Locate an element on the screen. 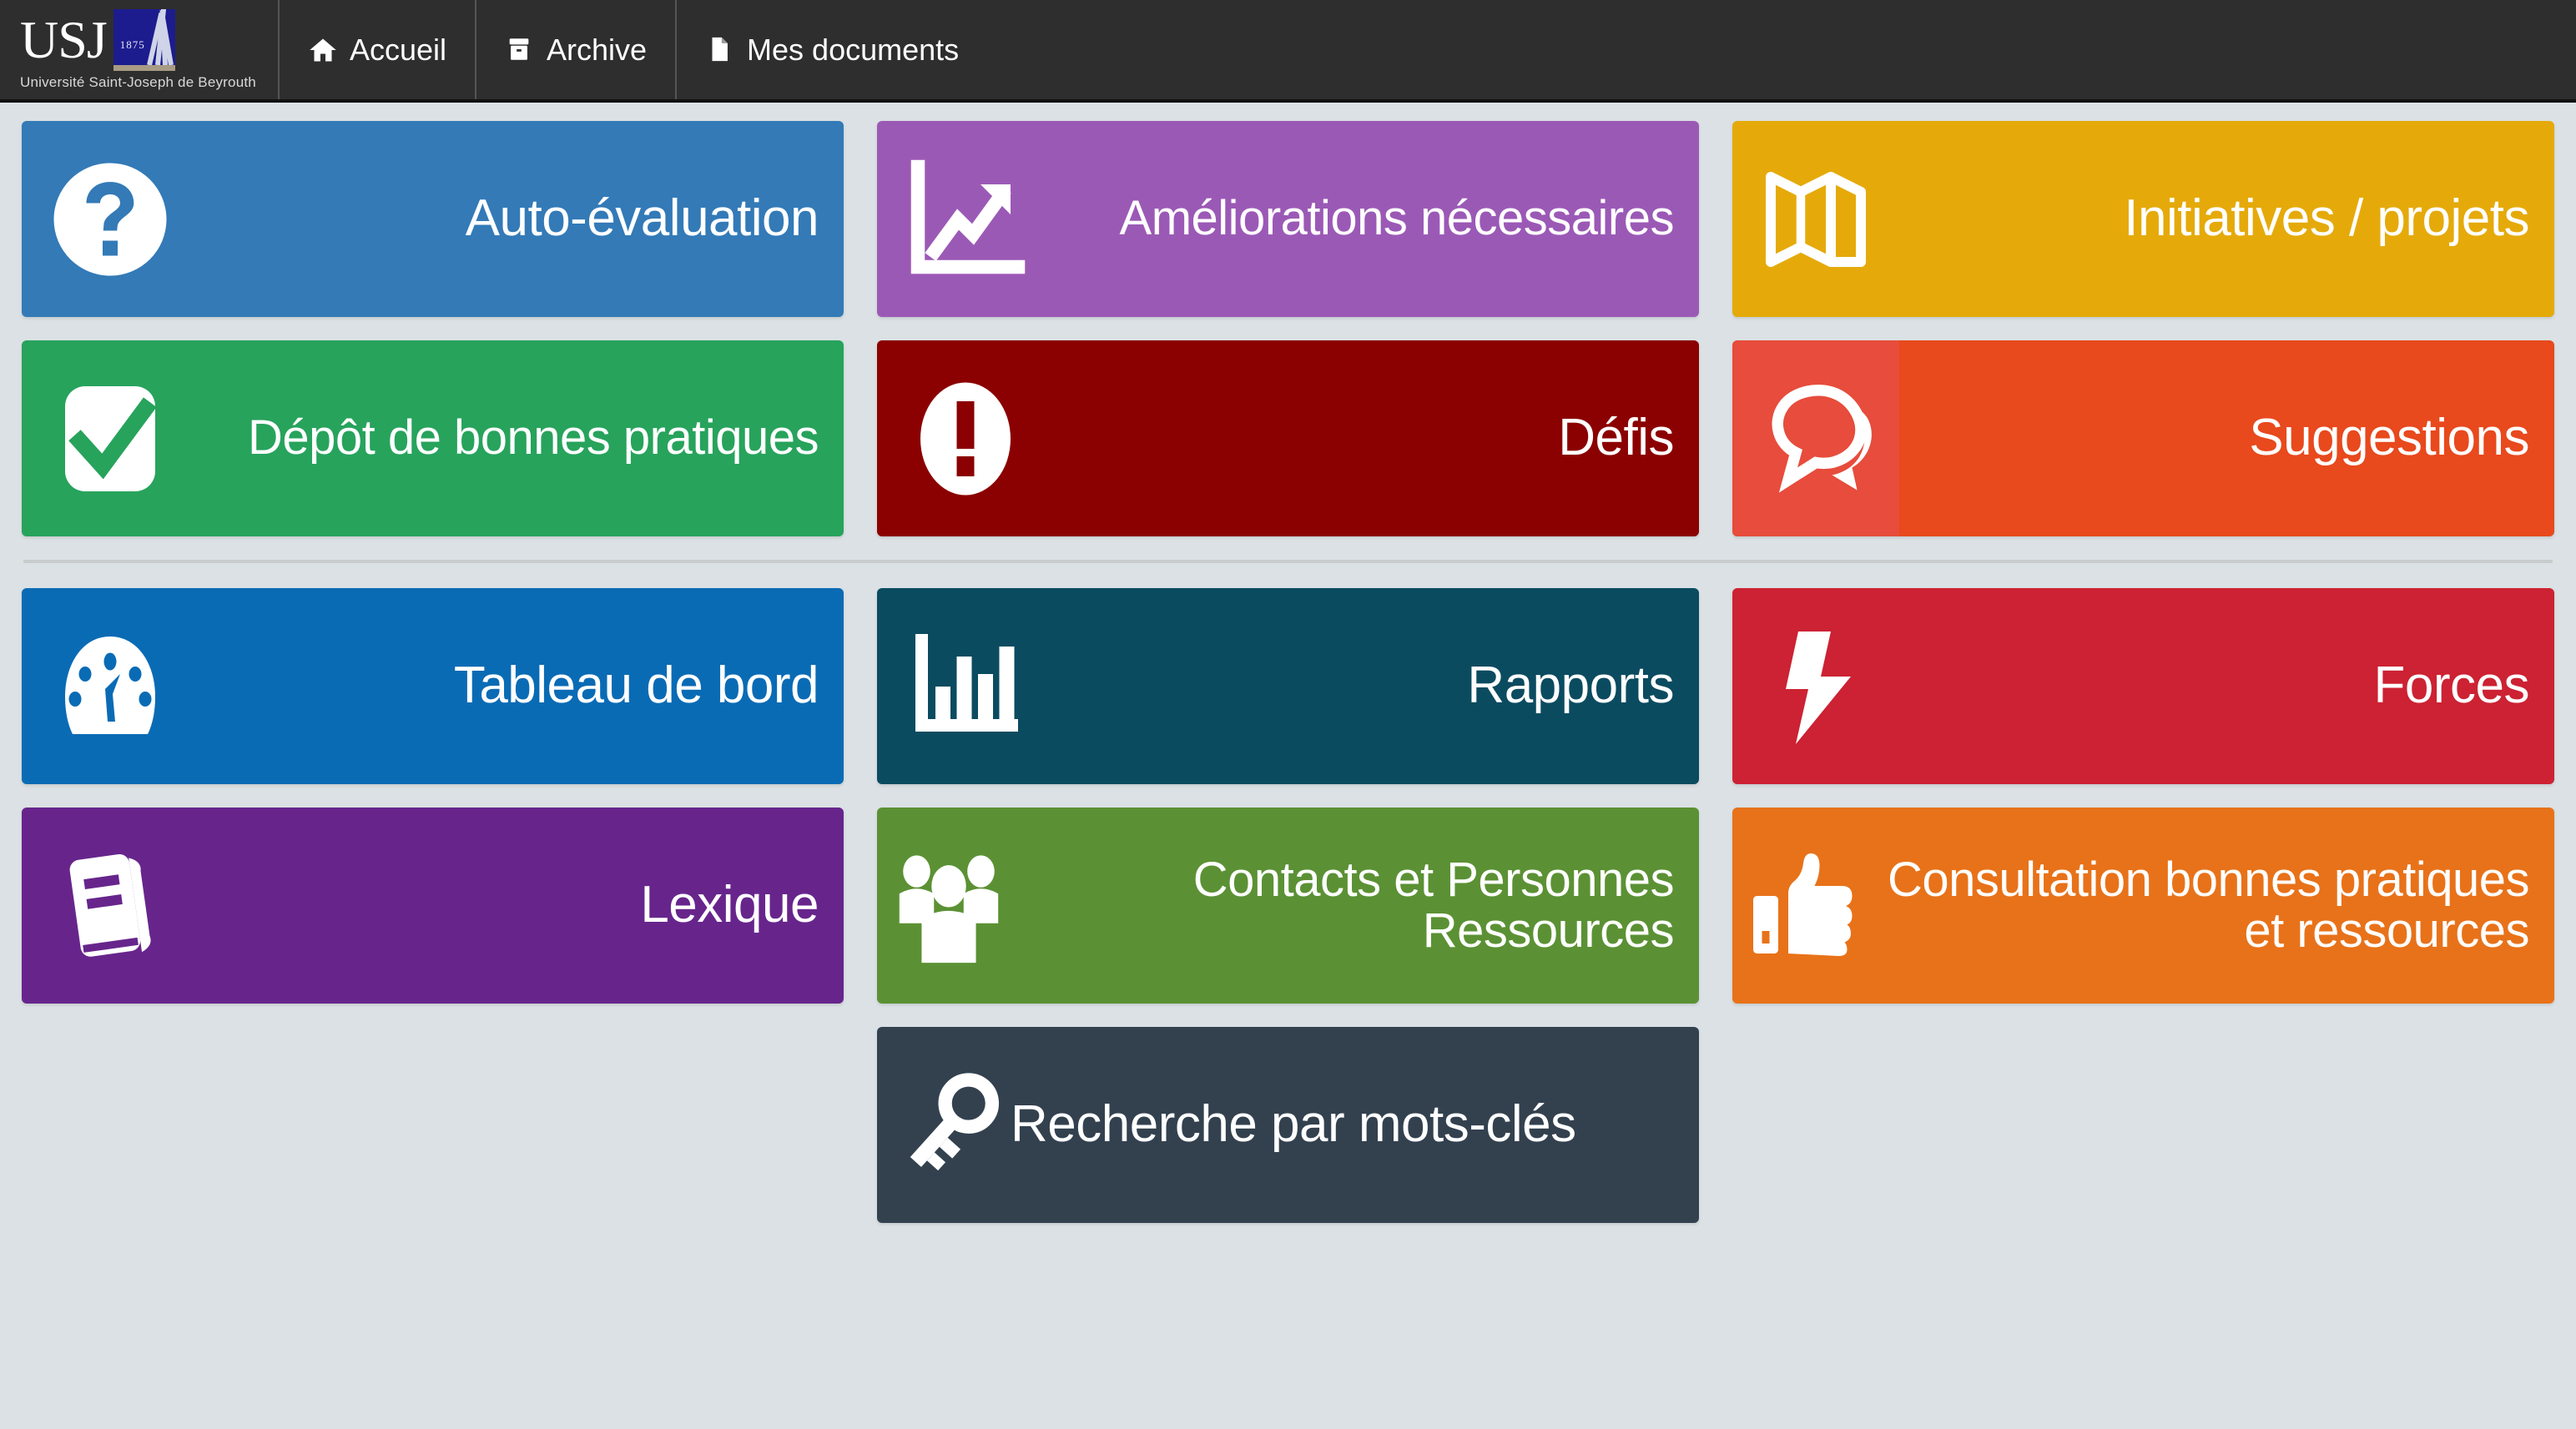 The image size is (2576, 1429). usj-emblem-icon: 1875 is located at coordinates (144, 39).